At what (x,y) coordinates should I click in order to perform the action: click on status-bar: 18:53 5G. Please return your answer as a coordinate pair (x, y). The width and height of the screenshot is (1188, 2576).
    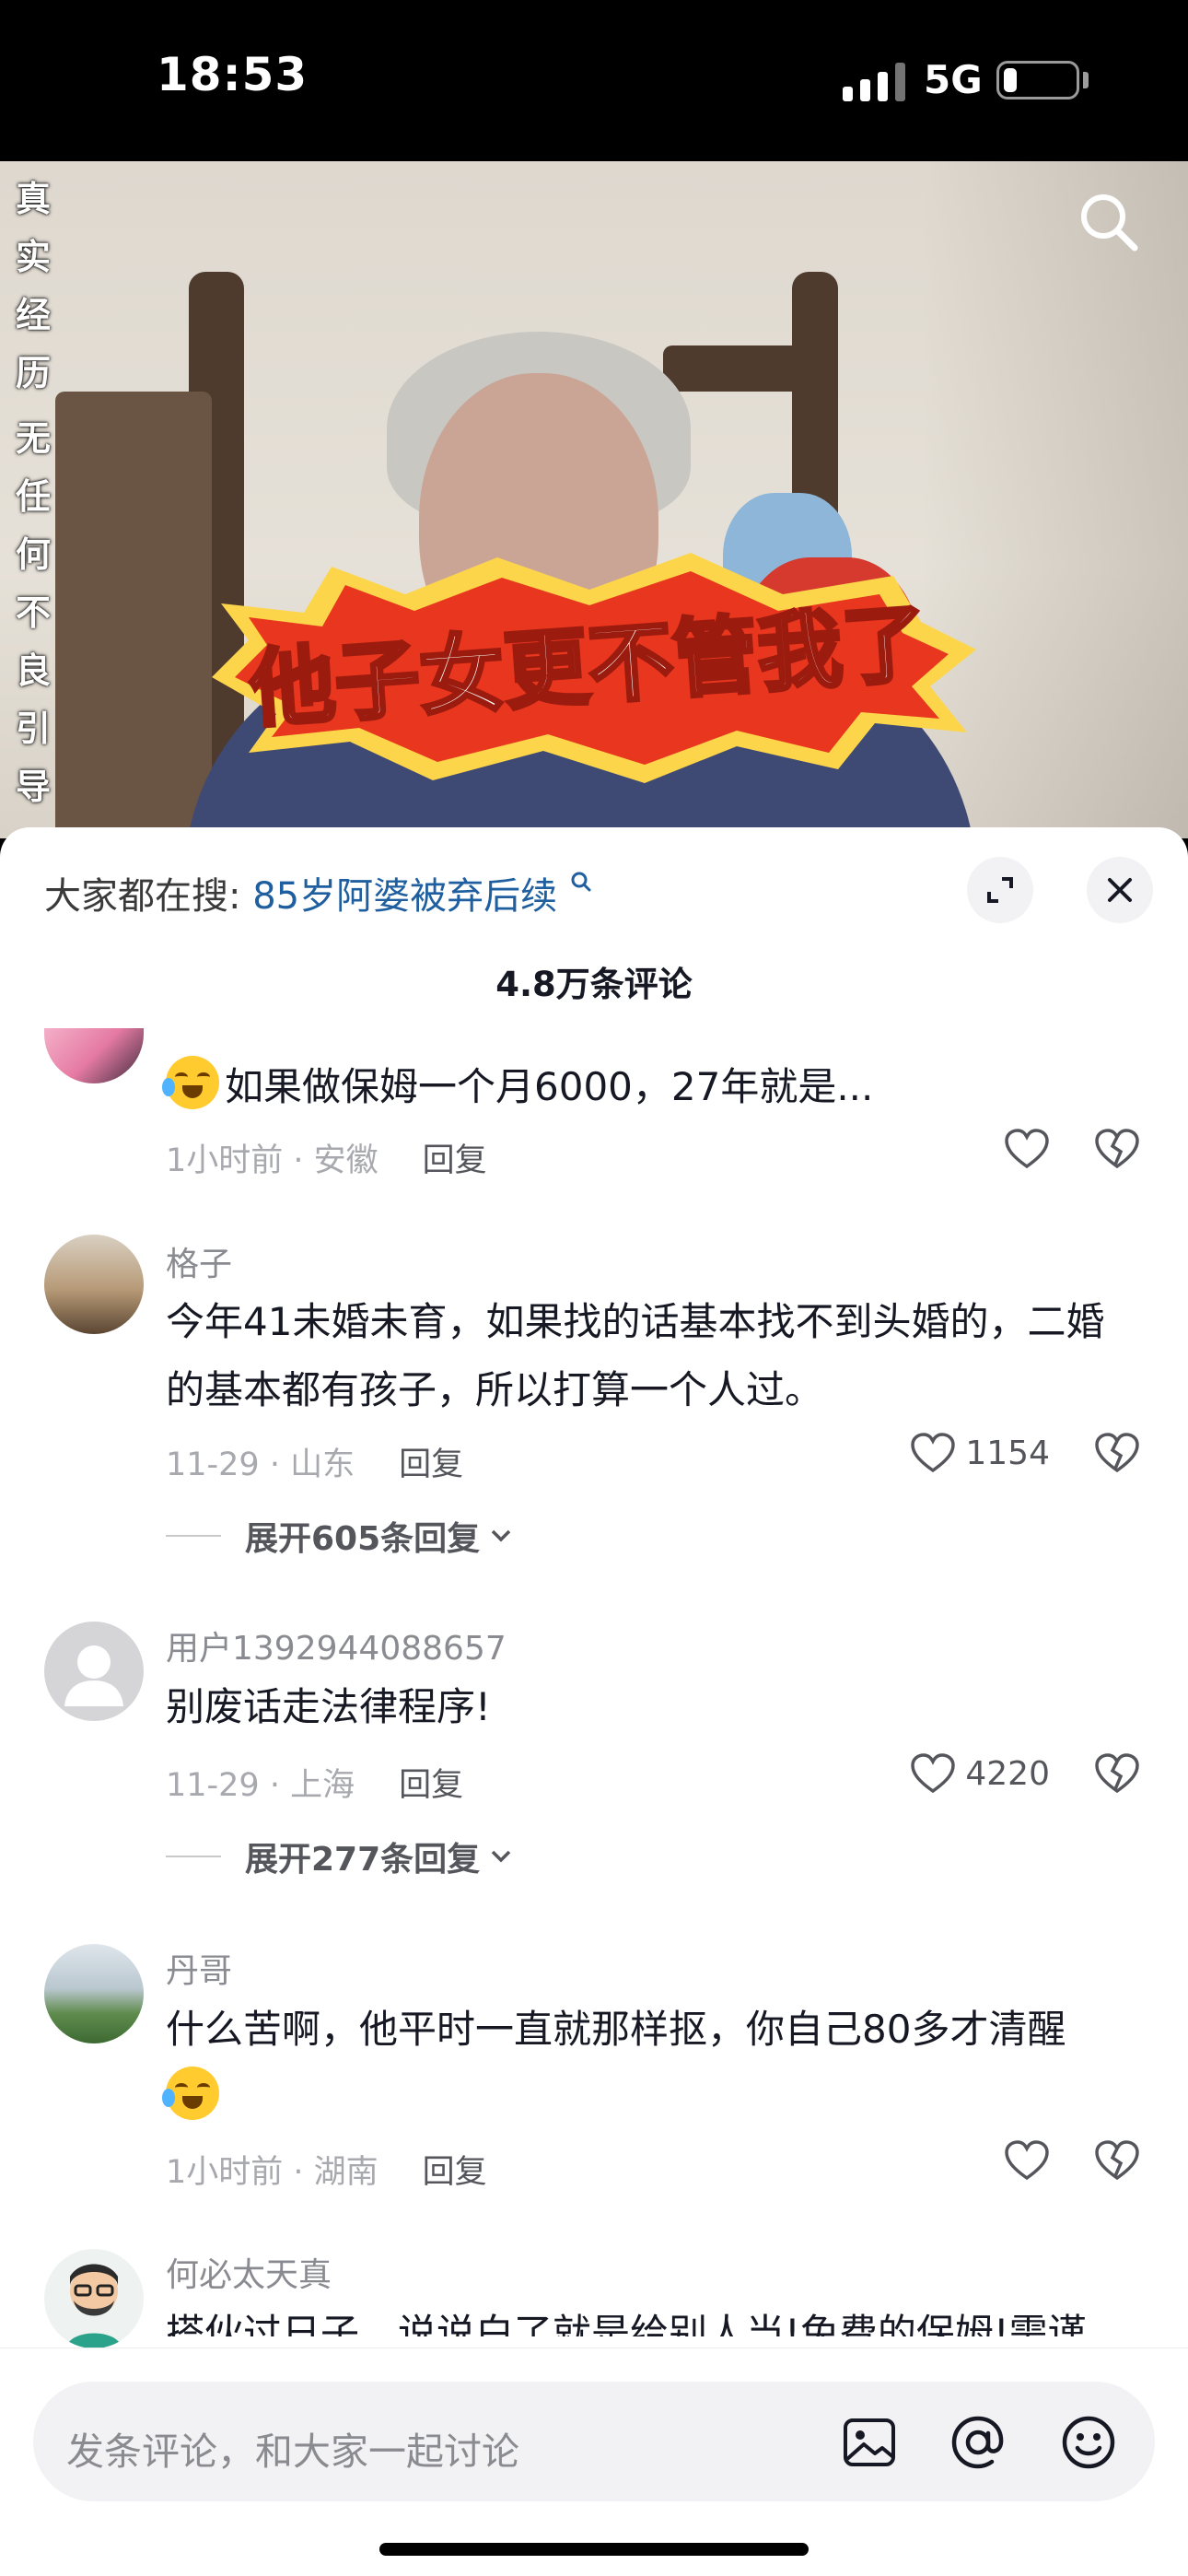
    Looking at the image, I should click on (594, 80).